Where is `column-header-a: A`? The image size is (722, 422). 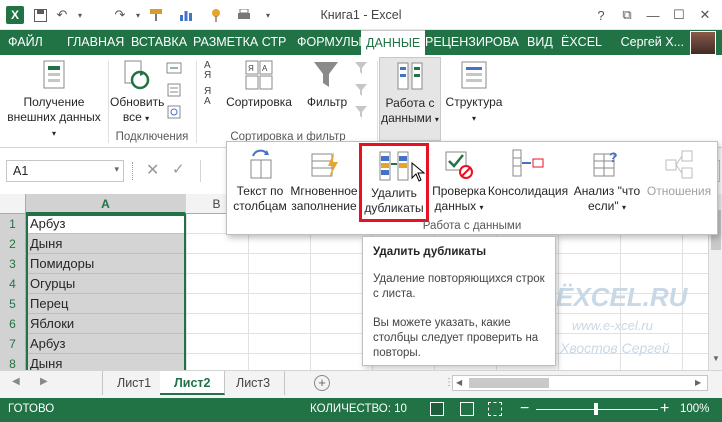
column-header-a: A is located at coordinates (106, 204).